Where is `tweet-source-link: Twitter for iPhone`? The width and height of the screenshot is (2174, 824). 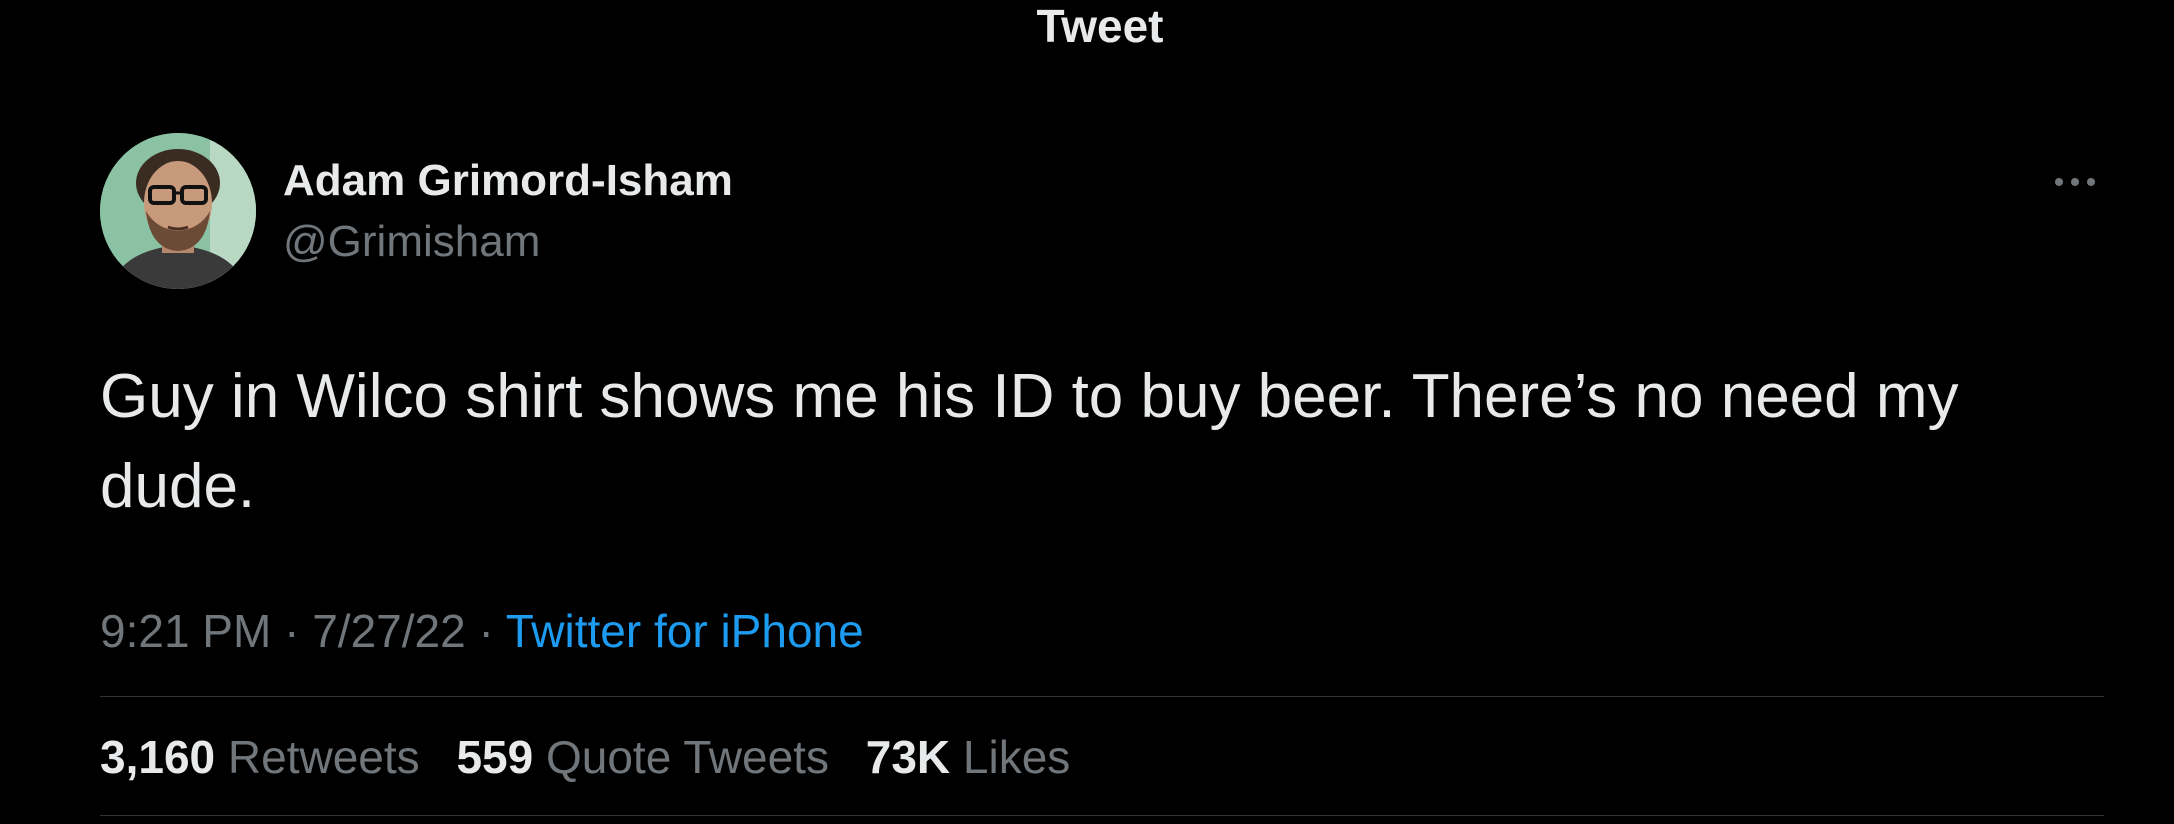
tweet-source-link: Twitter for iPhone is located at coordinates (685, 631).